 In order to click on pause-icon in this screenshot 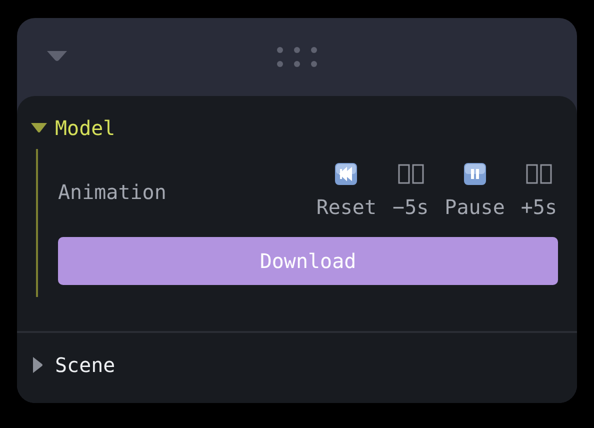, I will do `click(475, 174)`.